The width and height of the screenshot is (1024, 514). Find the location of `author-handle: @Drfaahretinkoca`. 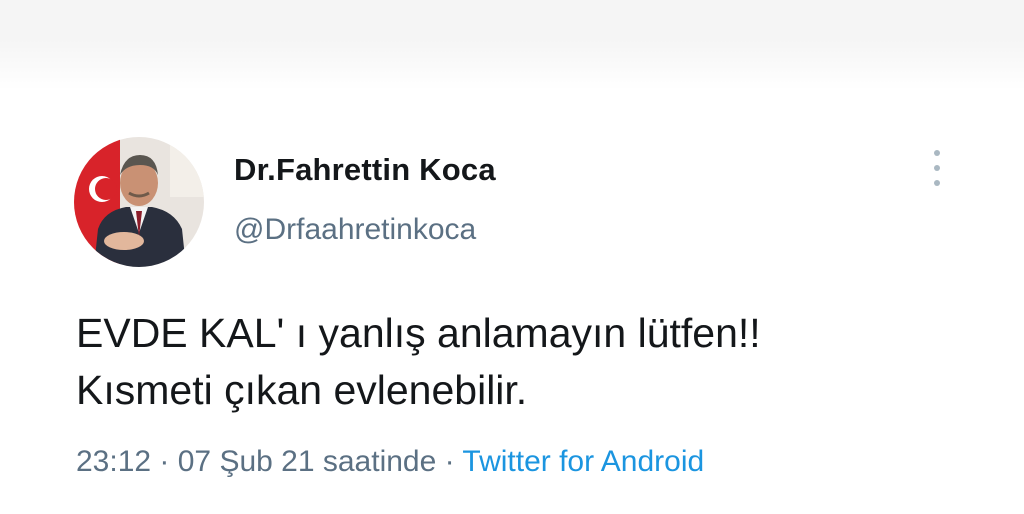

author-handle: @Drfaahretinkoca is located at coordinates (355, 230).